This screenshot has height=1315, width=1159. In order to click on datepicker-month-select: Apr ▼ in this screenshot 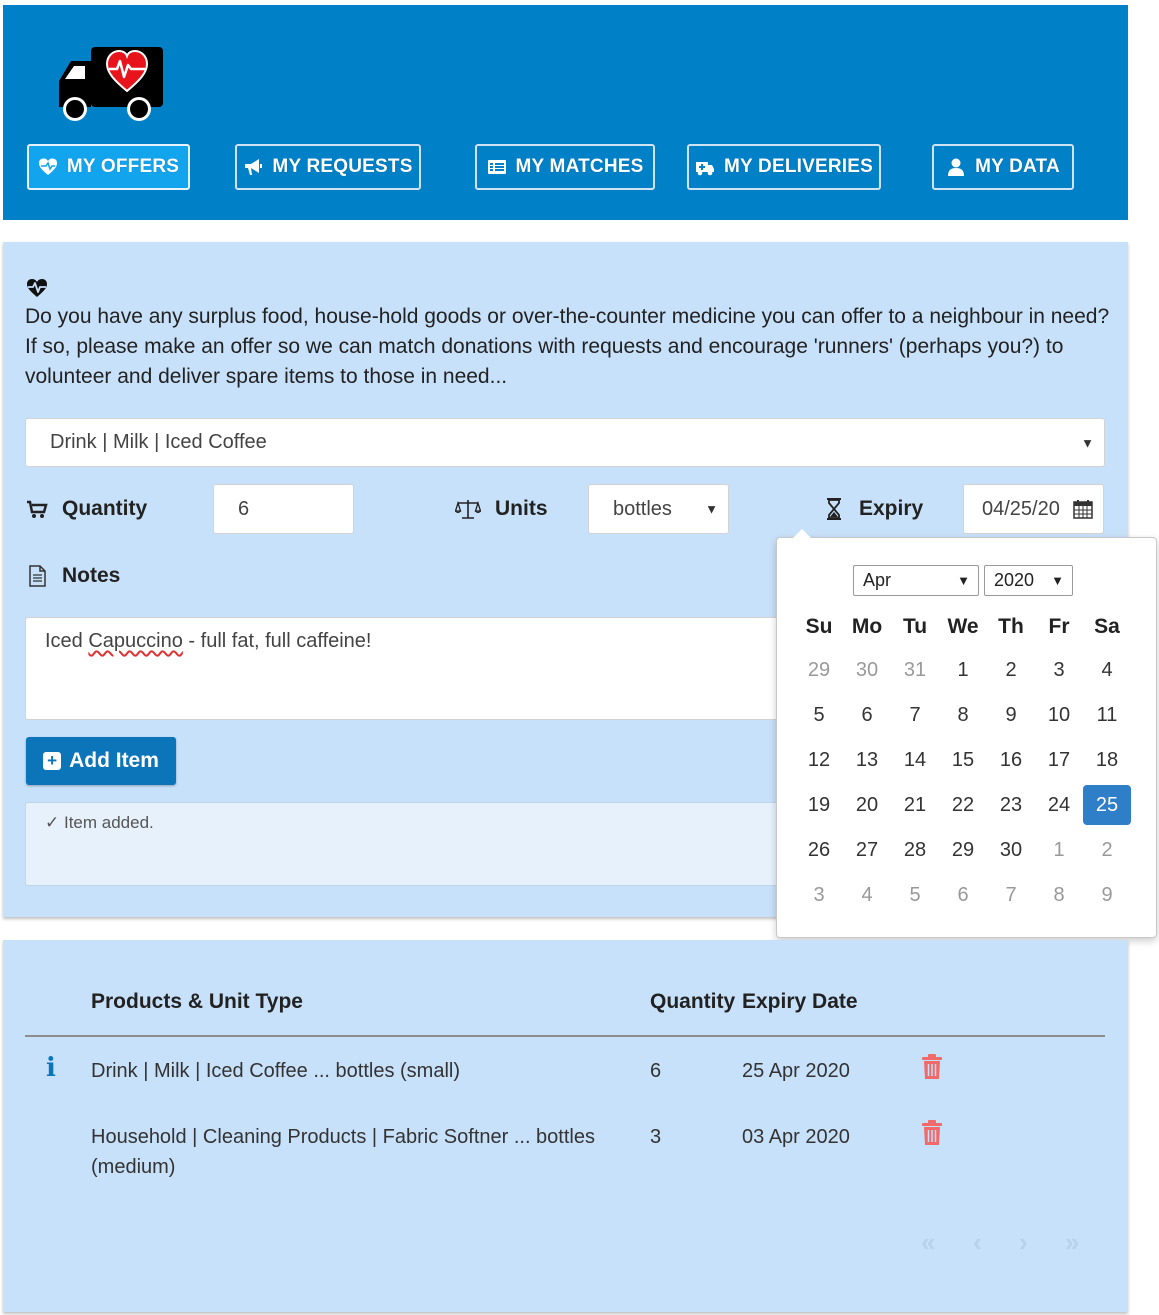, I will do `click(916, 580)`.